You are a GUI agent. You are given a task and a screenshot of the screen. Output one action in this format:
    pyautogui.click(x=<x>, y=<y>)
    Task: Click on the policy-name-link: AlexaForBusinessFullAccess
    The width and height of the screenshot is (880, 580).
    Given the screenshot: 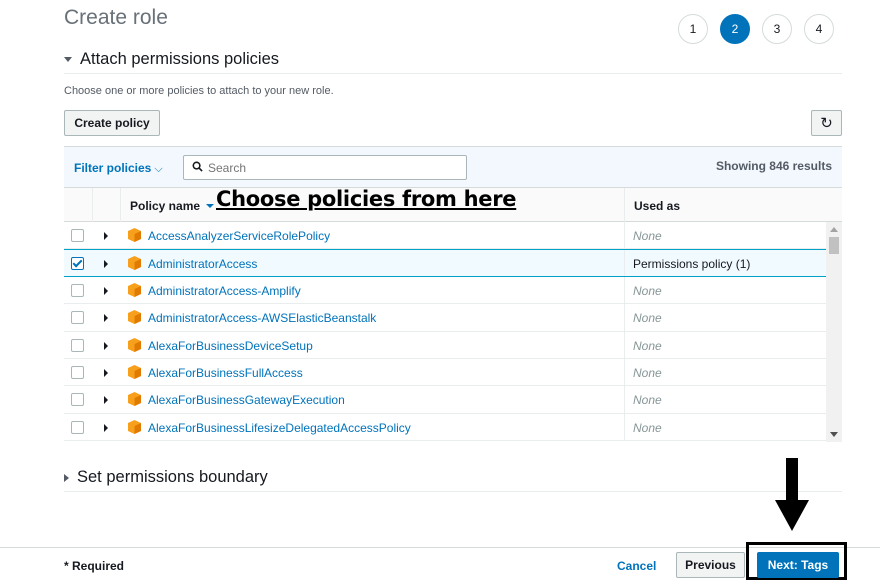 What is the action you would take?
    pyautogui.click(x=225, y=373)
    